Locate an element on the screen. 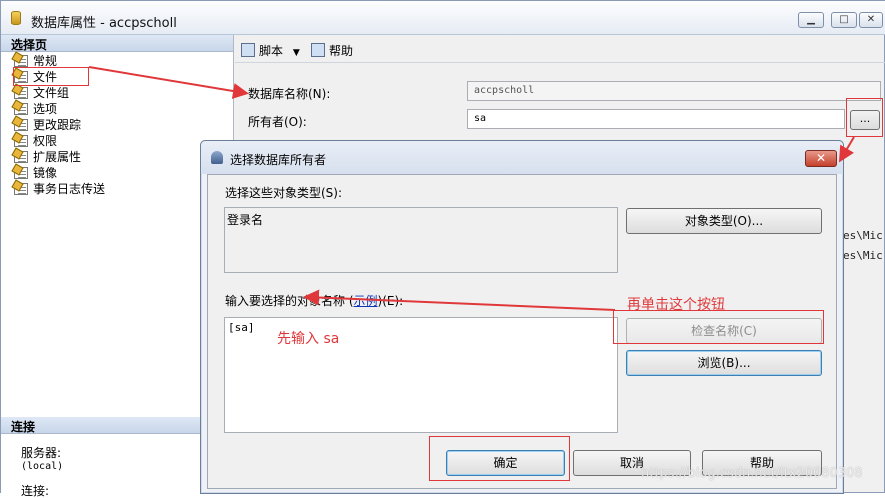  arrow-to-names-label is located at coordinates (459, 300).